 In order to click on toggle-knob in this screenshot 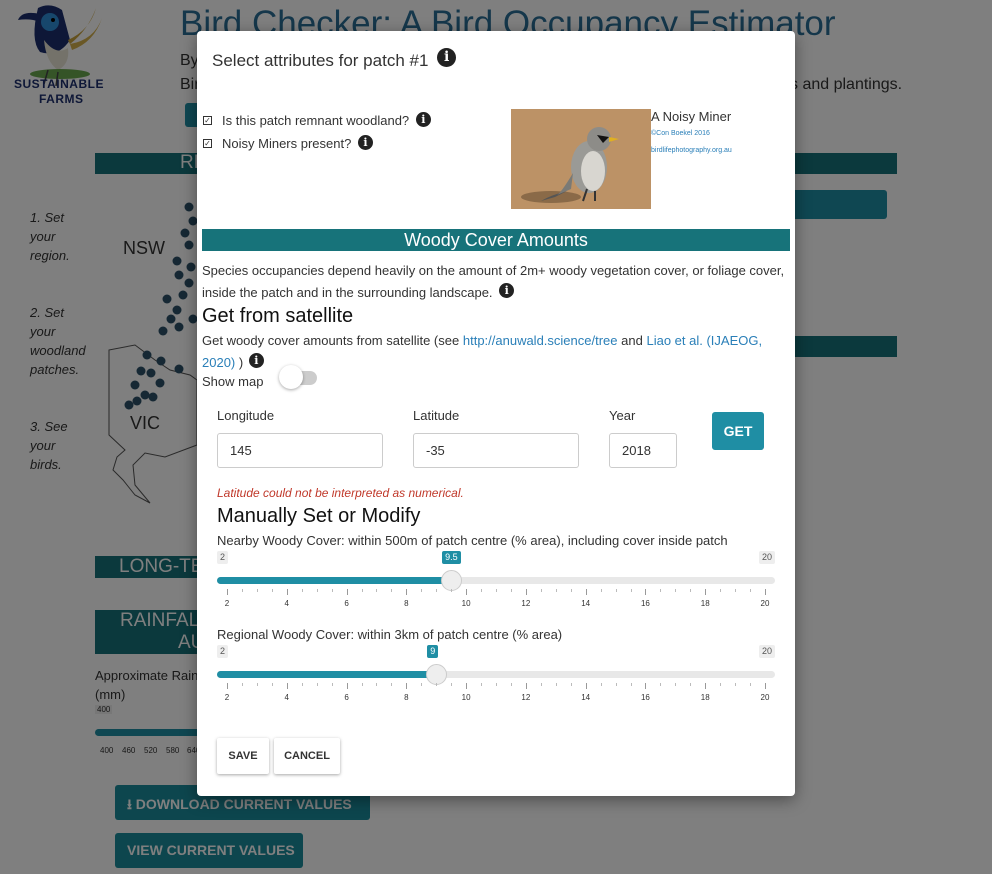, I will do `click(291, 377)`.